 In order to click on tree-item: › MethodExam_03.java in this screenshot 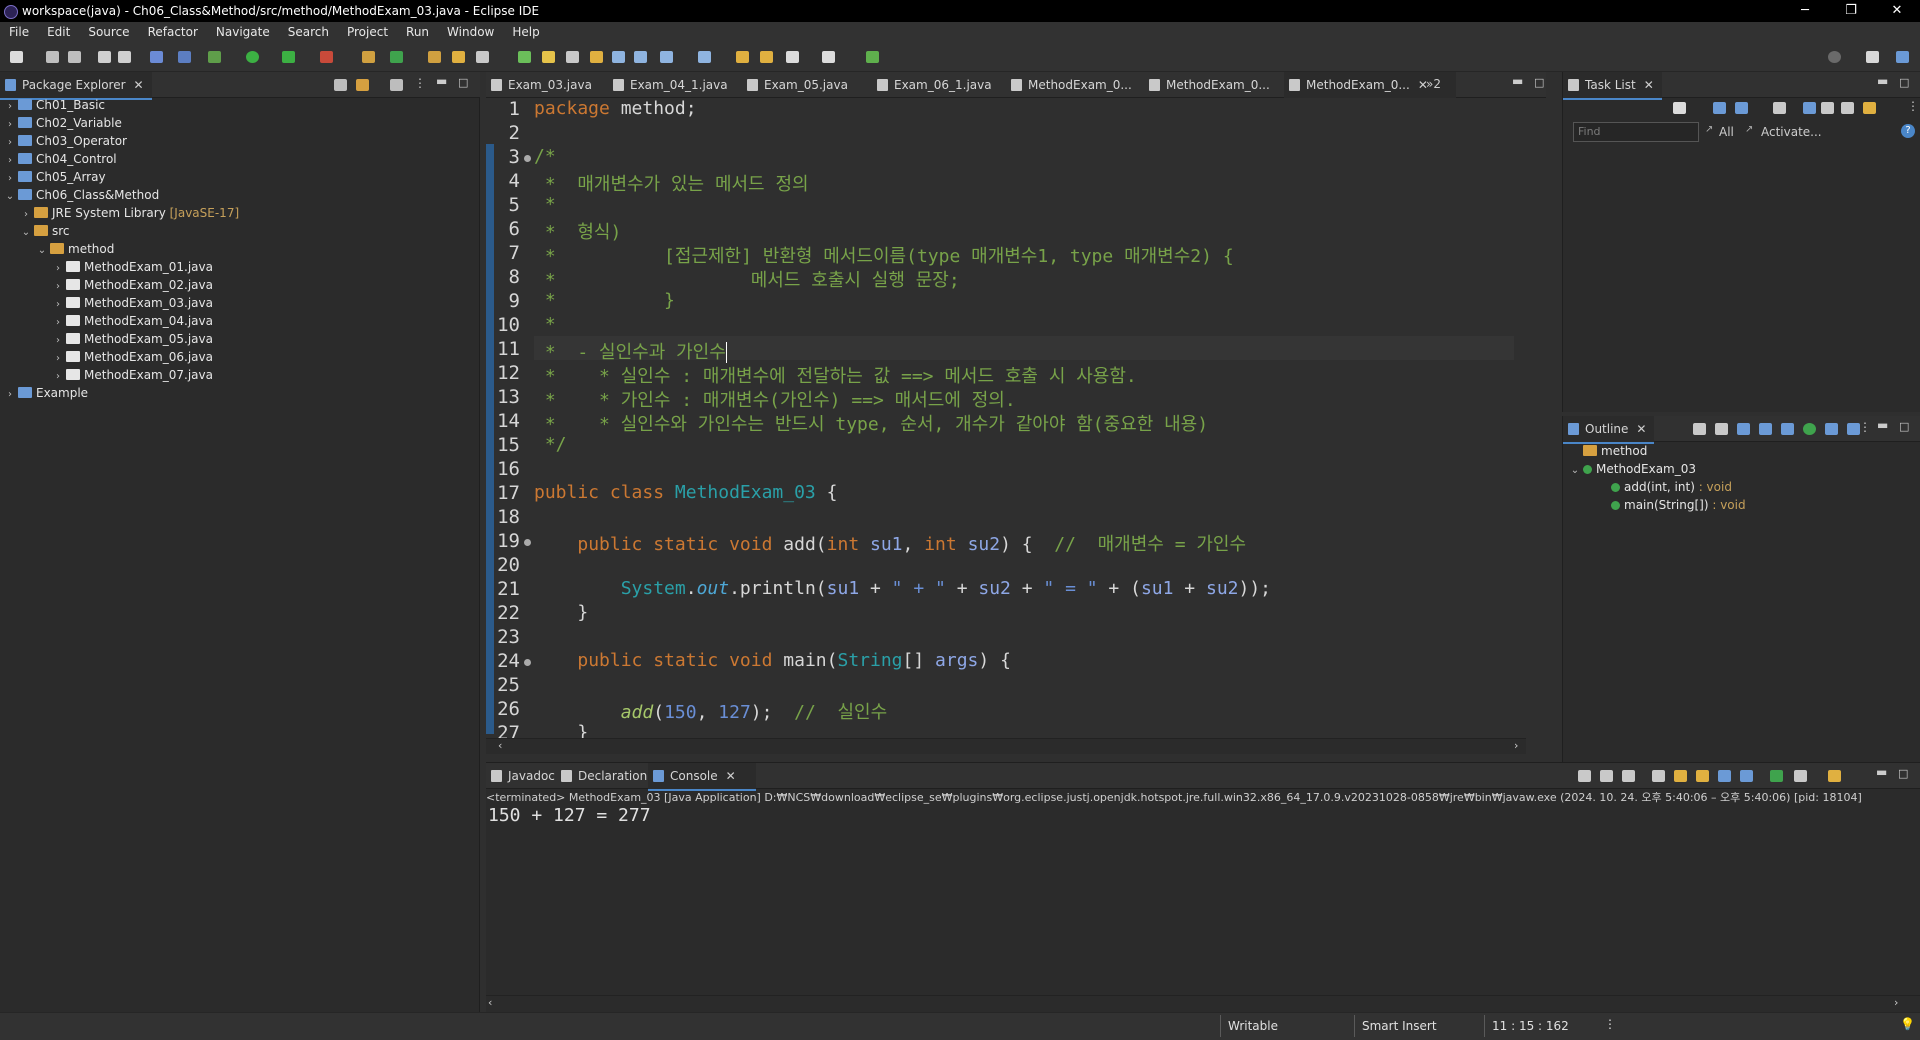, I will do `click(132, 303)`.